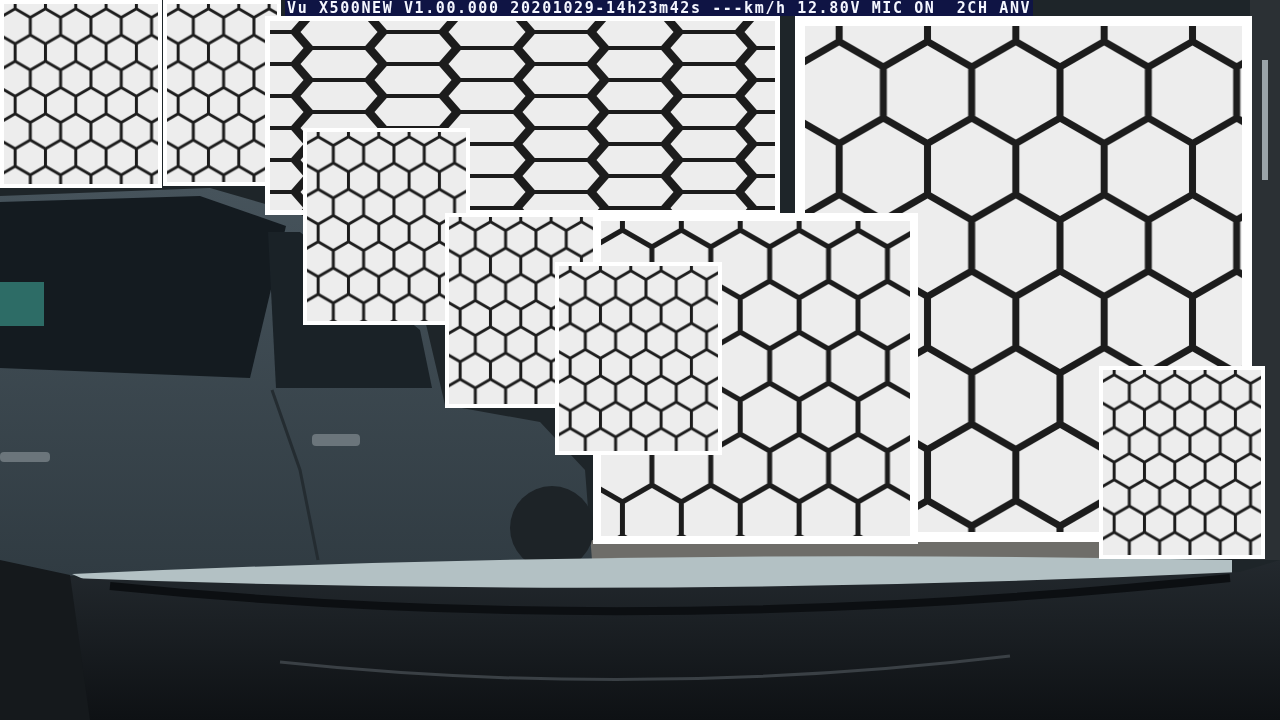 This screenshot has height=720, width=1280. Describe the element at coordinates (659, 8) in the screenshot. I see `dashcam-info-stamp: Vu X500NEW V1.00.000 20201029-14h23m42s ---km/h 12.80V MIC ON 2CH ANV` at that location.